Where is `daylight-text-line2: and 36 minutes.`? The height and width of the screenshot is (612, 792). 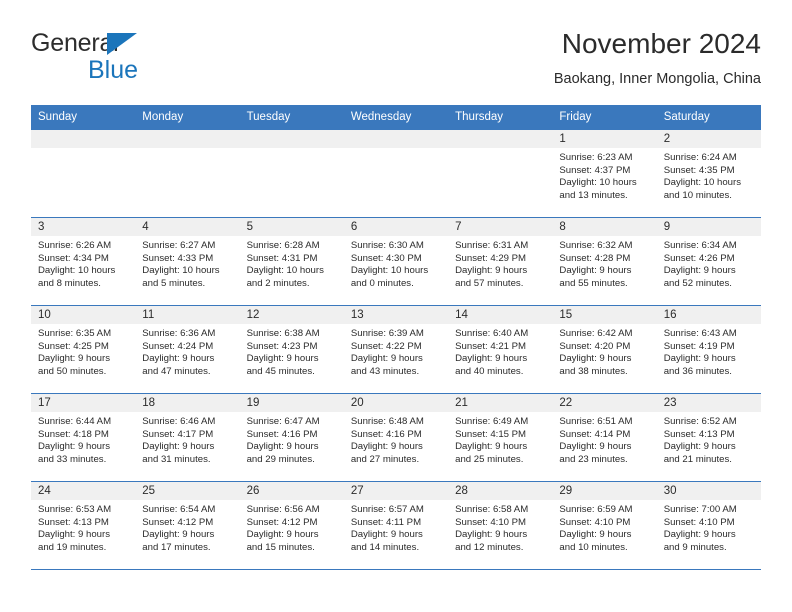 daylight-text-line2: and 36 minutes. is located at coordinates (697, 371).